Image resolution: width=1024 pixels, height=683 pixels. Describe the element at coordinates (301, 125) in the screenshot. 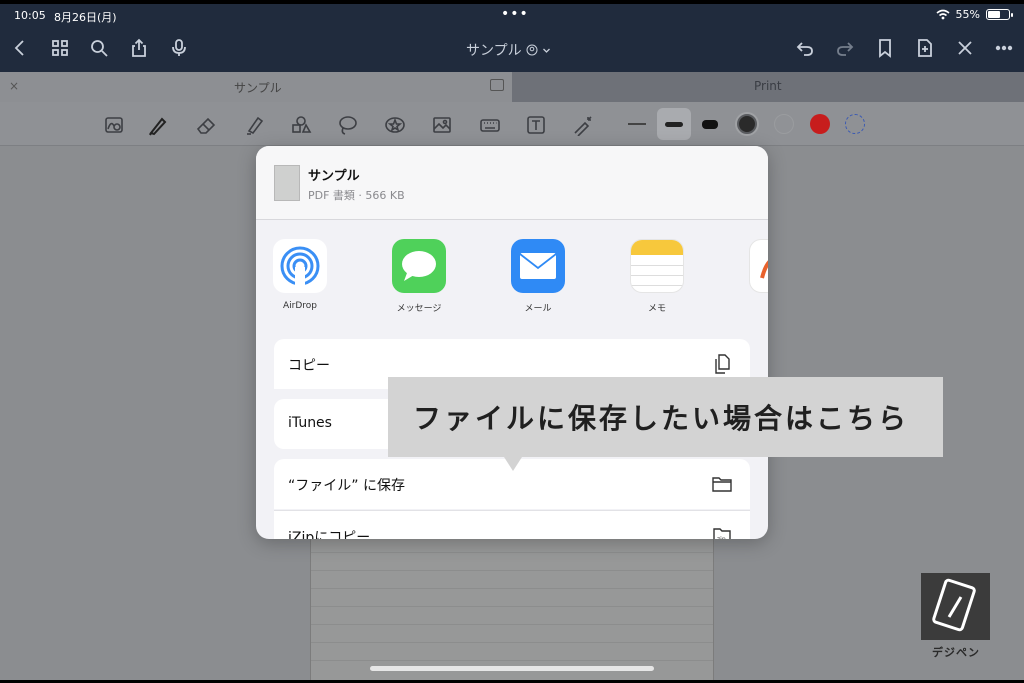

I see `shapes-icon` at that location.